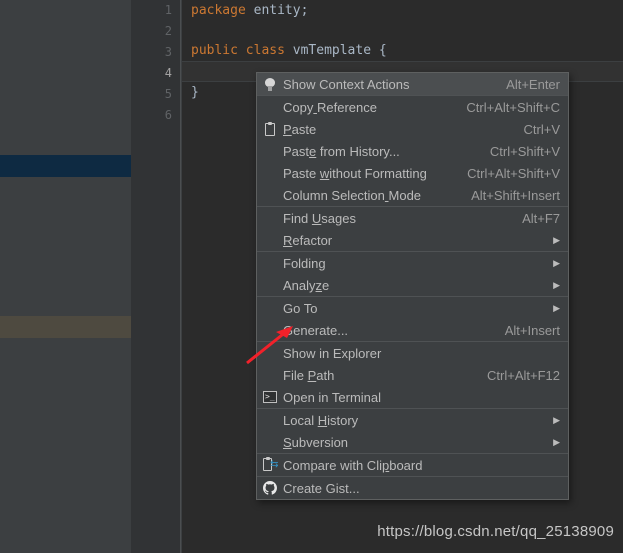 This screenshot has width=623, height=553. What do you see at coordinates (330, 107) in the screenshot?
I see `menu-item-label: Copy Reference` at bounding box center [330, 107].